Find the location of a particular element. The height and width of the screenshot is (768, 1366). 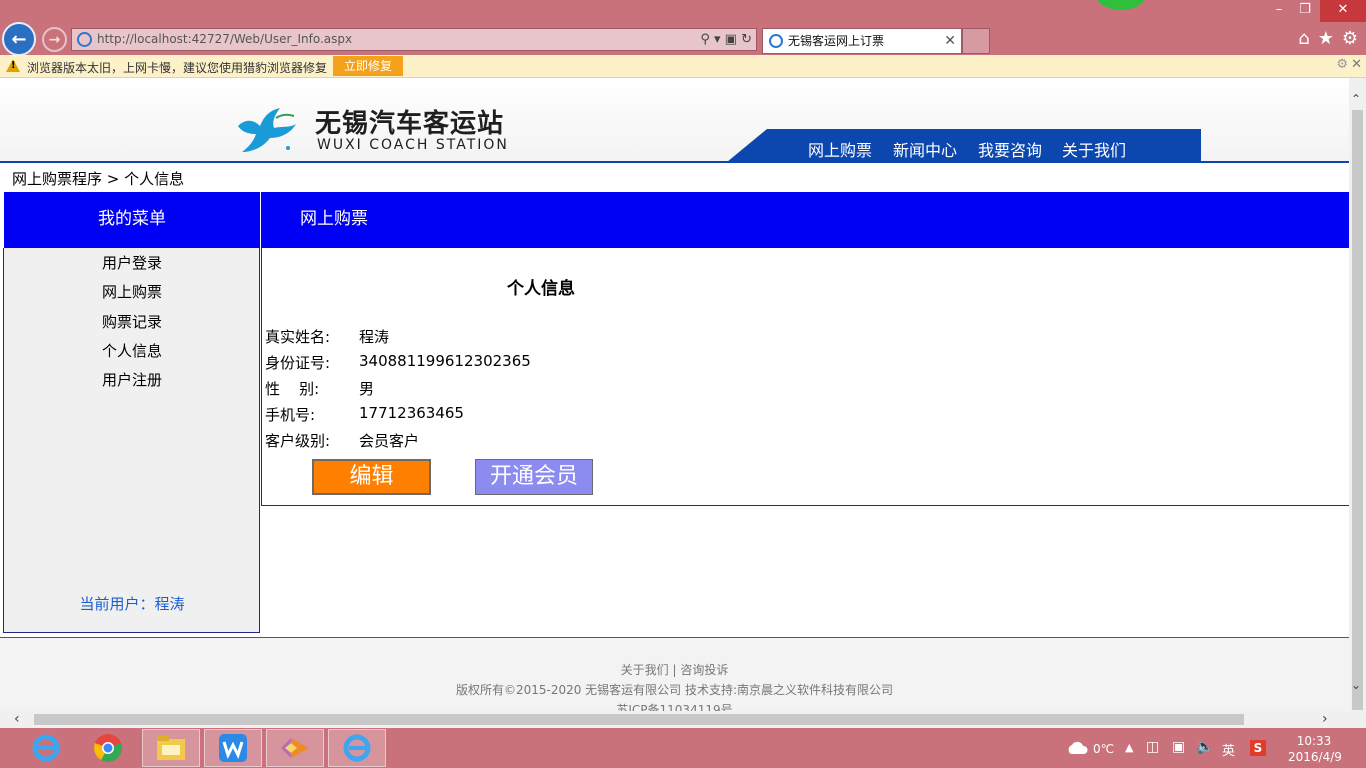

nav-ticket-purchase: 网上购票 is located at coordinates (840, 149).